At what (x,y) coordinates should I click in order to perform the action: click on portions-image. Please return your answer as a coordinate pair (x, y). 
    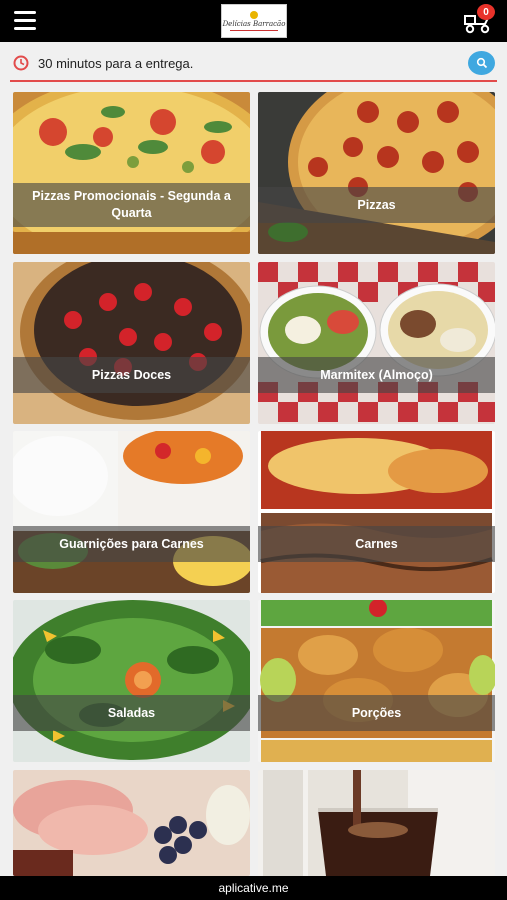
    Looking at the image, I should click on (376, 681).